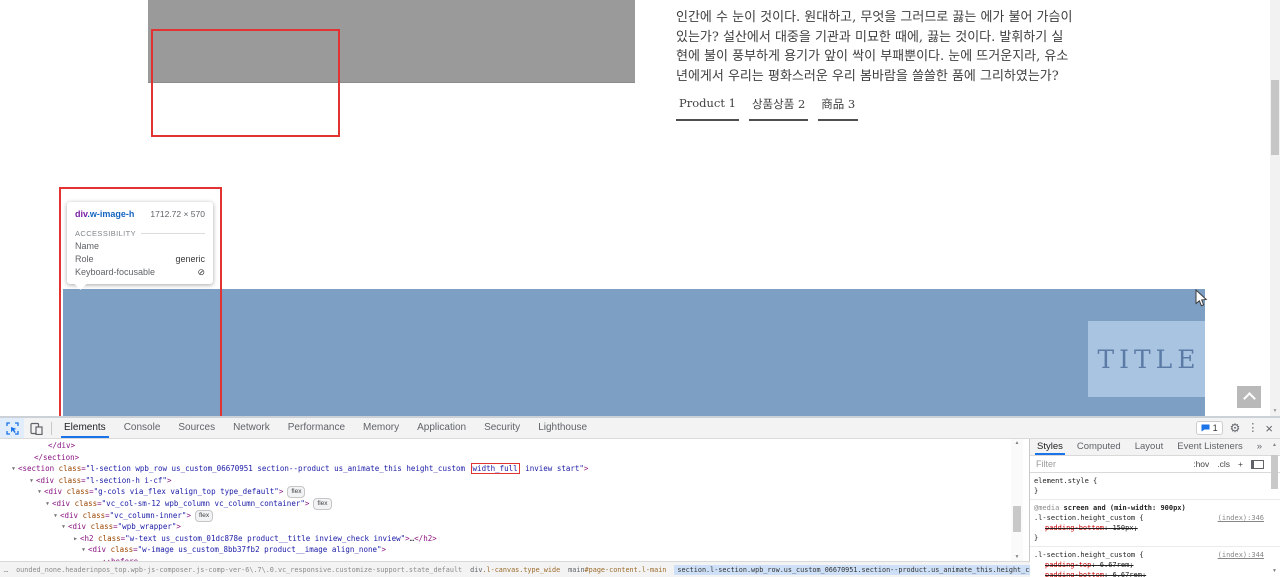 This screenshot has width=1280, height=577. What do you see at coordinates (381, 428) in the screenshot?
I see `devtools-tab-memory: Memory` at bounding box center [381, 428].